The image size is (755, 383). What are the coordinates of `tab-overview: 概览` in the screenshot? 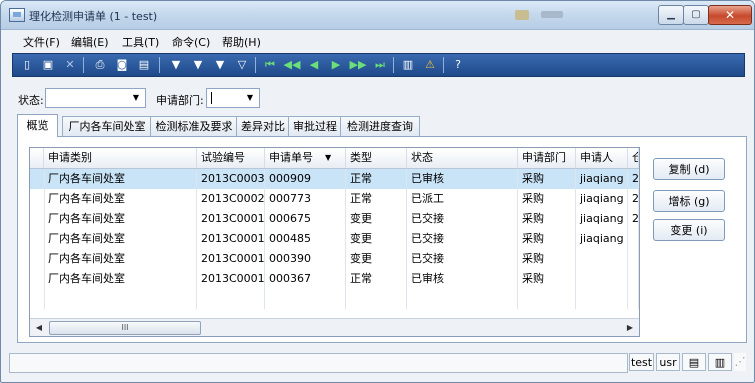 It's located at (37, 125).